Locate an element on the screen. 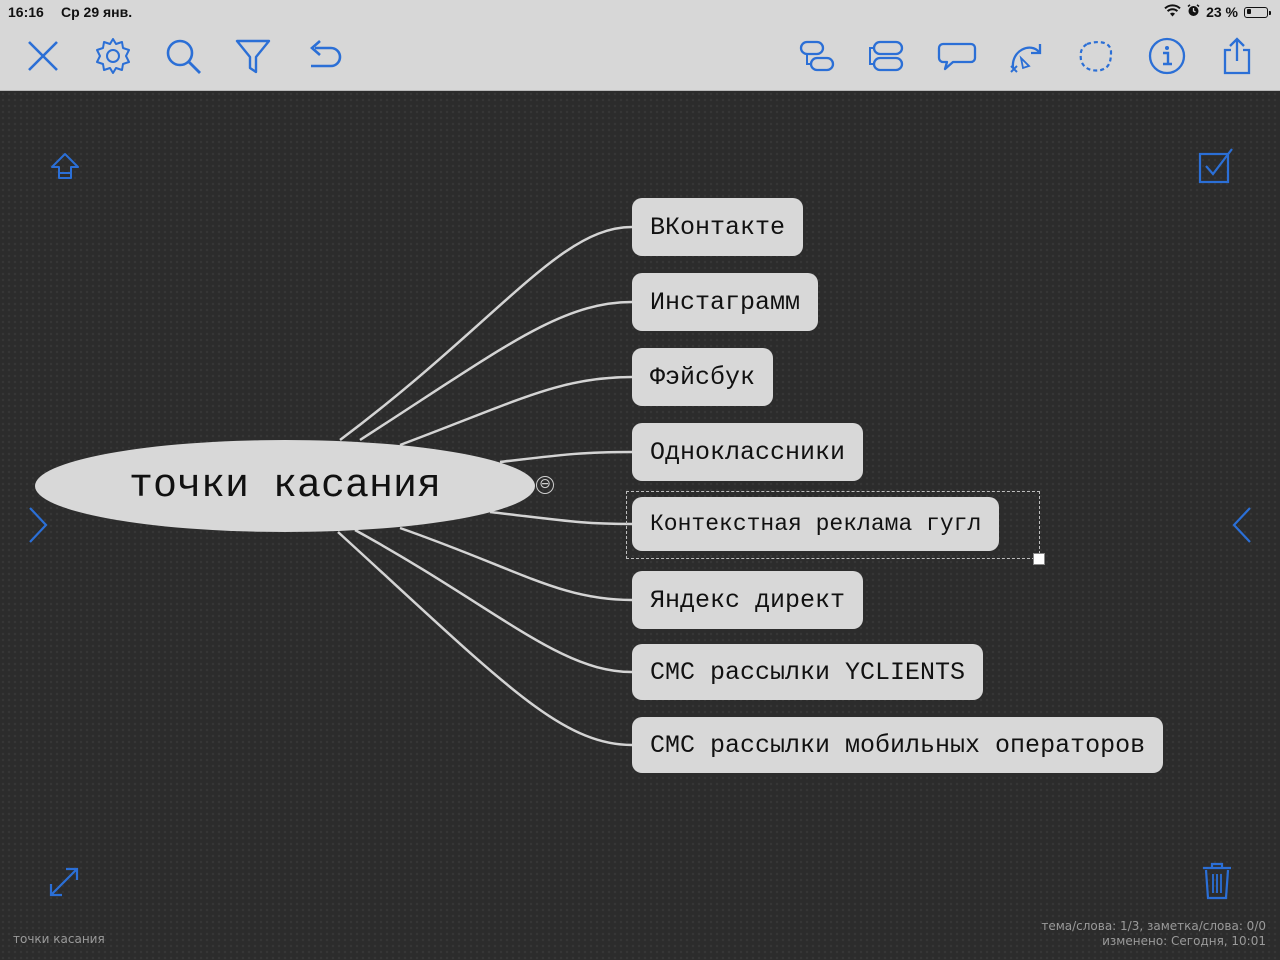 The height and width of the screenshot is (960, 1280). topic-label: Фэйсбук is located at coordinates (703, 377).